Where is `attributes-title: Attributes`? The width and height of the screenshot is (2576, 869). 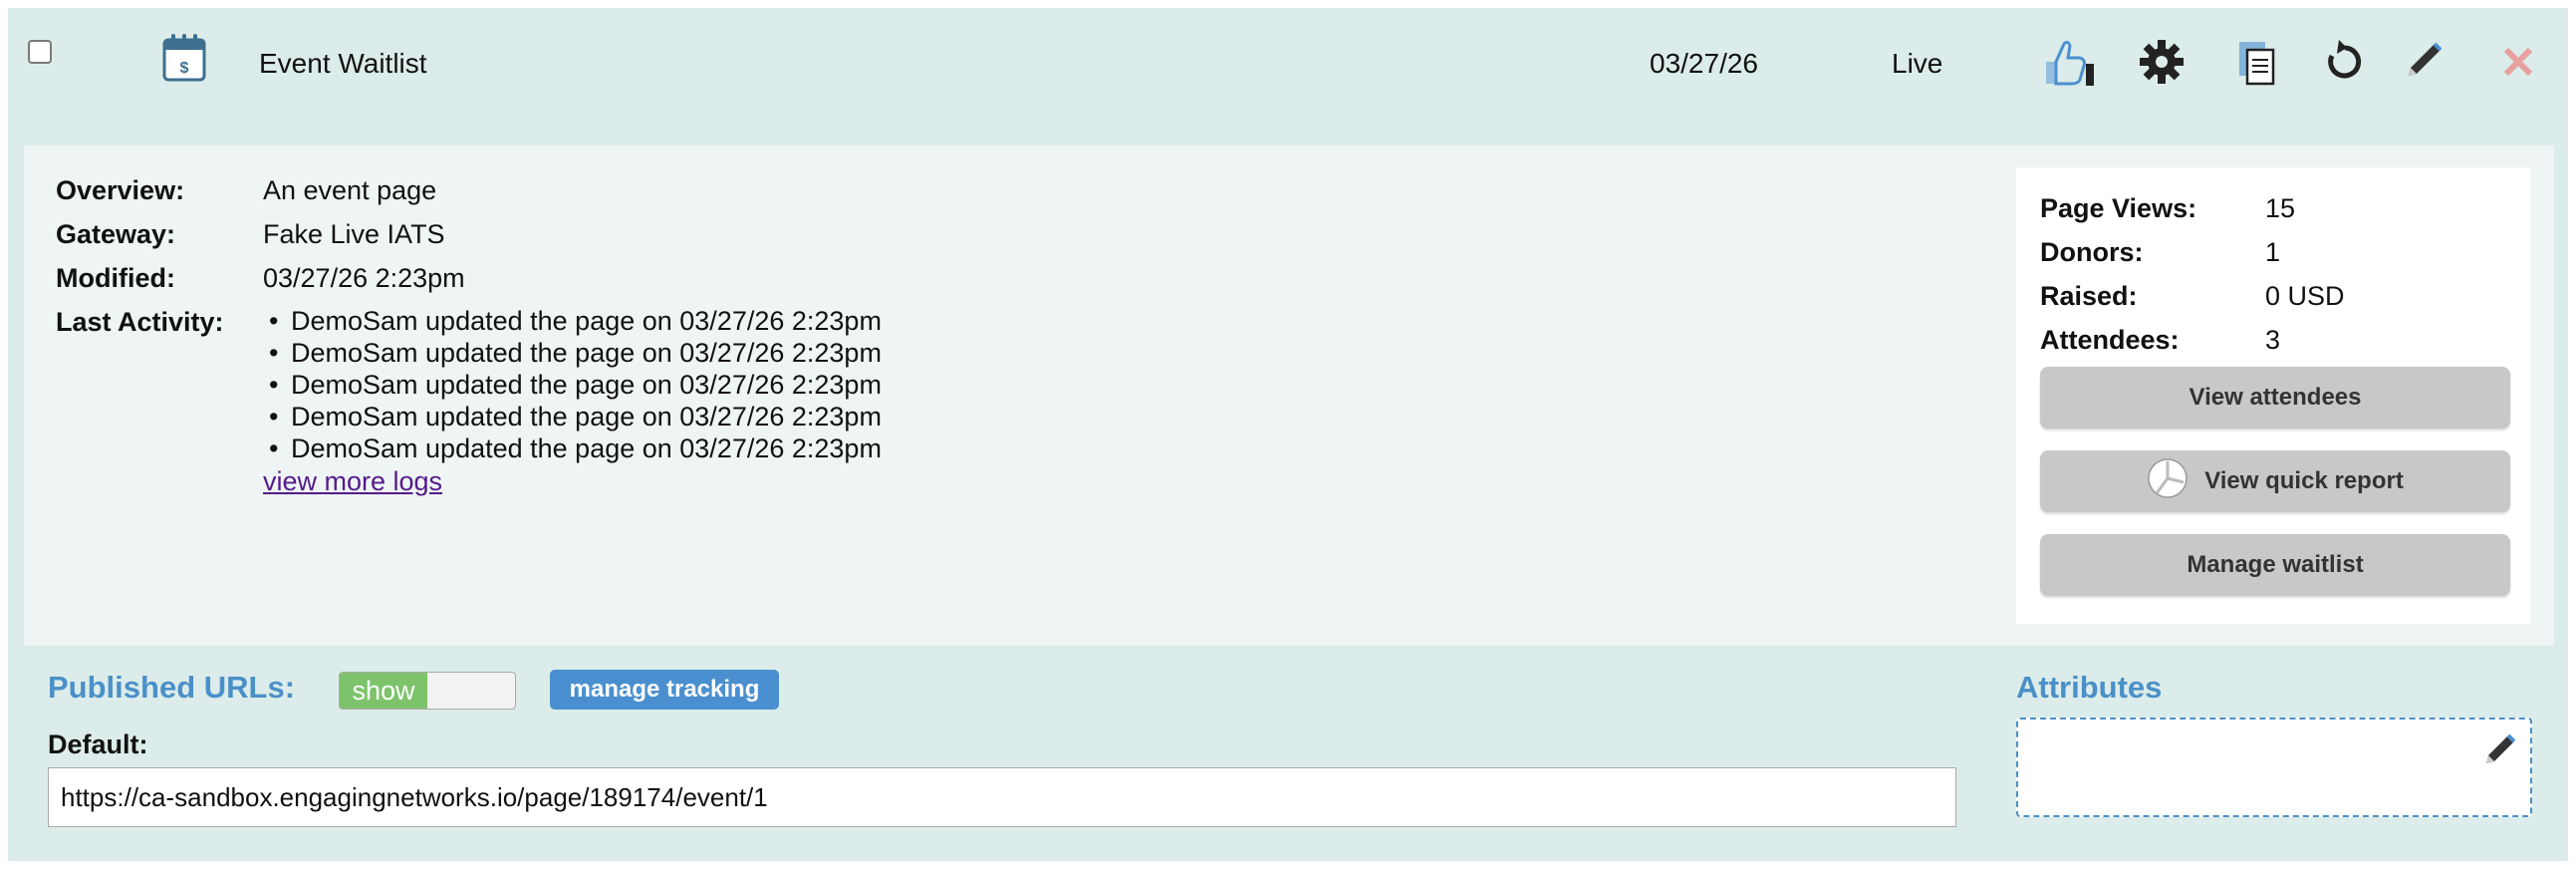 attributes-title: Attributes is located at coordinates (2089, 687).